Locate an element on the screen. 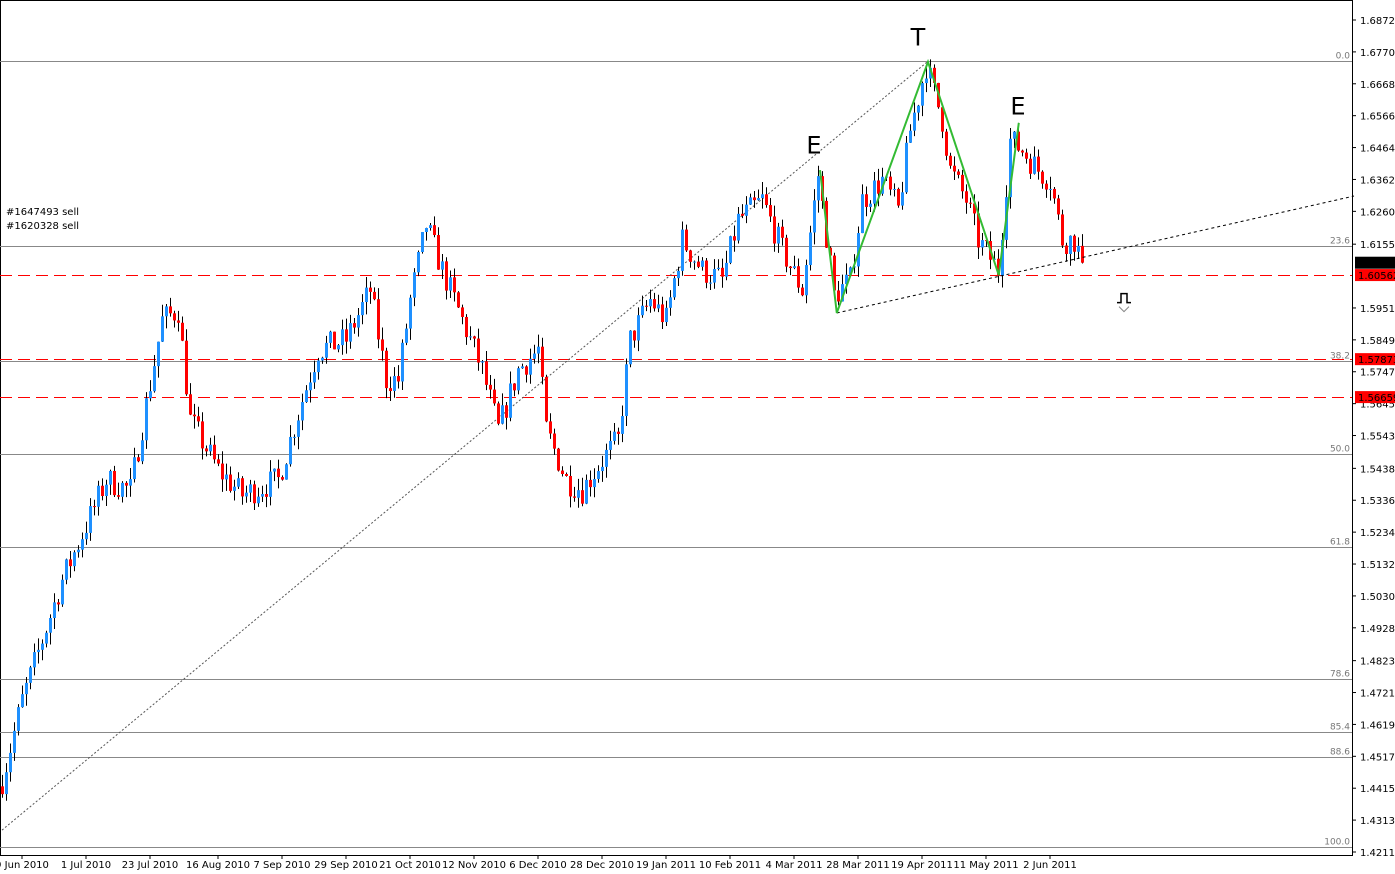  price-tick-label: 1.67700 is located at coordinates (1377, 53).